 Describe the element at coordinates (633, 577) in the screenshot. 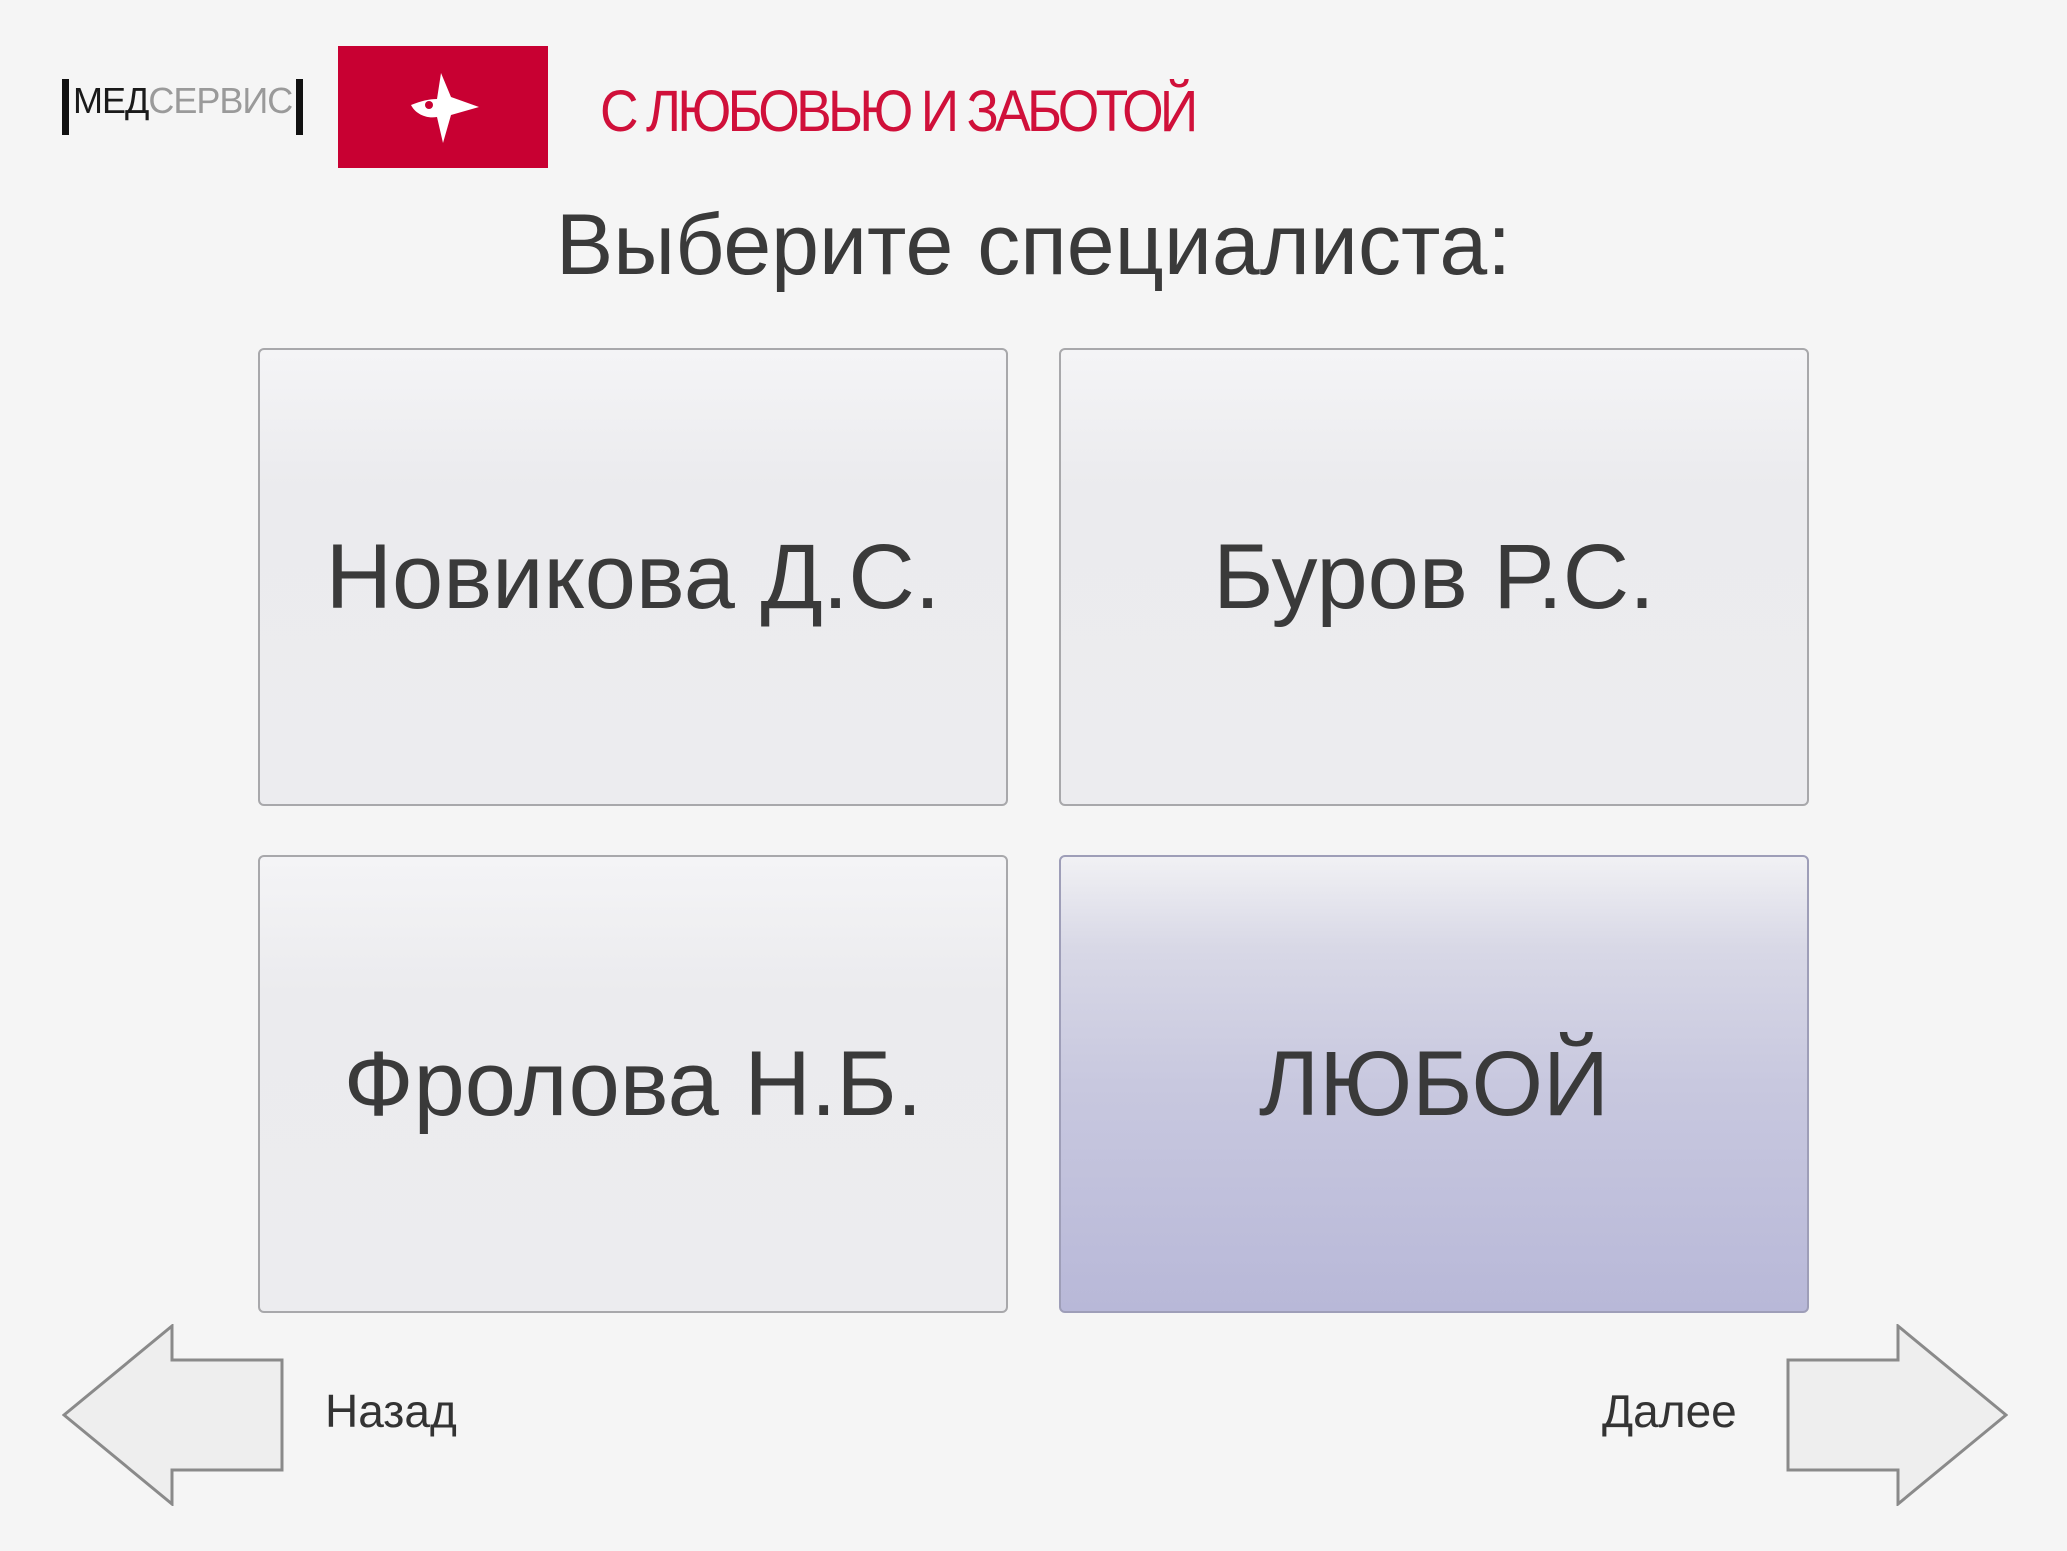

I see `specialist-option-novikova: Новикова Д.С.` at that location.